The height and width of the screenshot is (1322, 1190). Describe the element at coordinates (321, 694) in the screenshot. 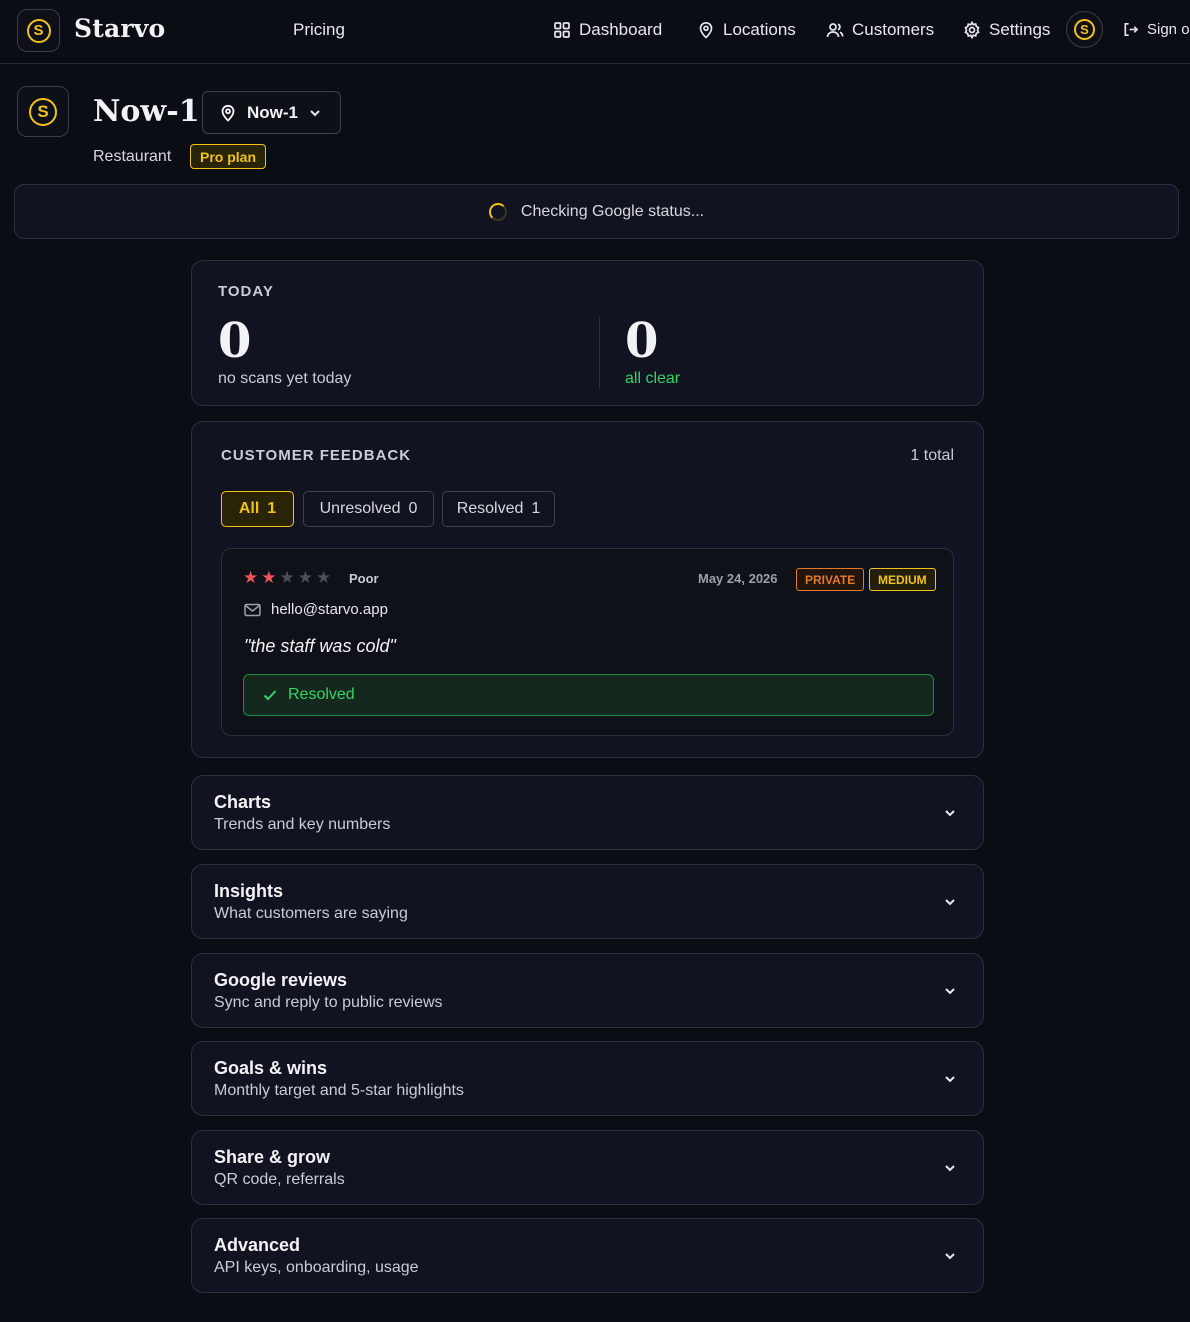

I see `resolved-status-label: Resolved` at that location.